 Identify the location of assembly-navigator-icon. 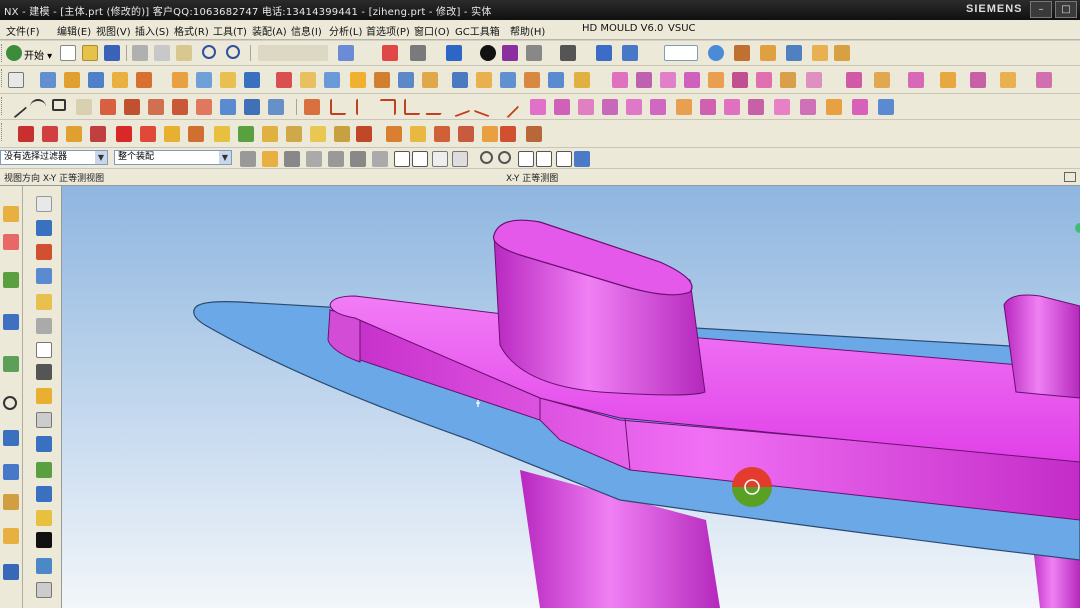
(11, 242).